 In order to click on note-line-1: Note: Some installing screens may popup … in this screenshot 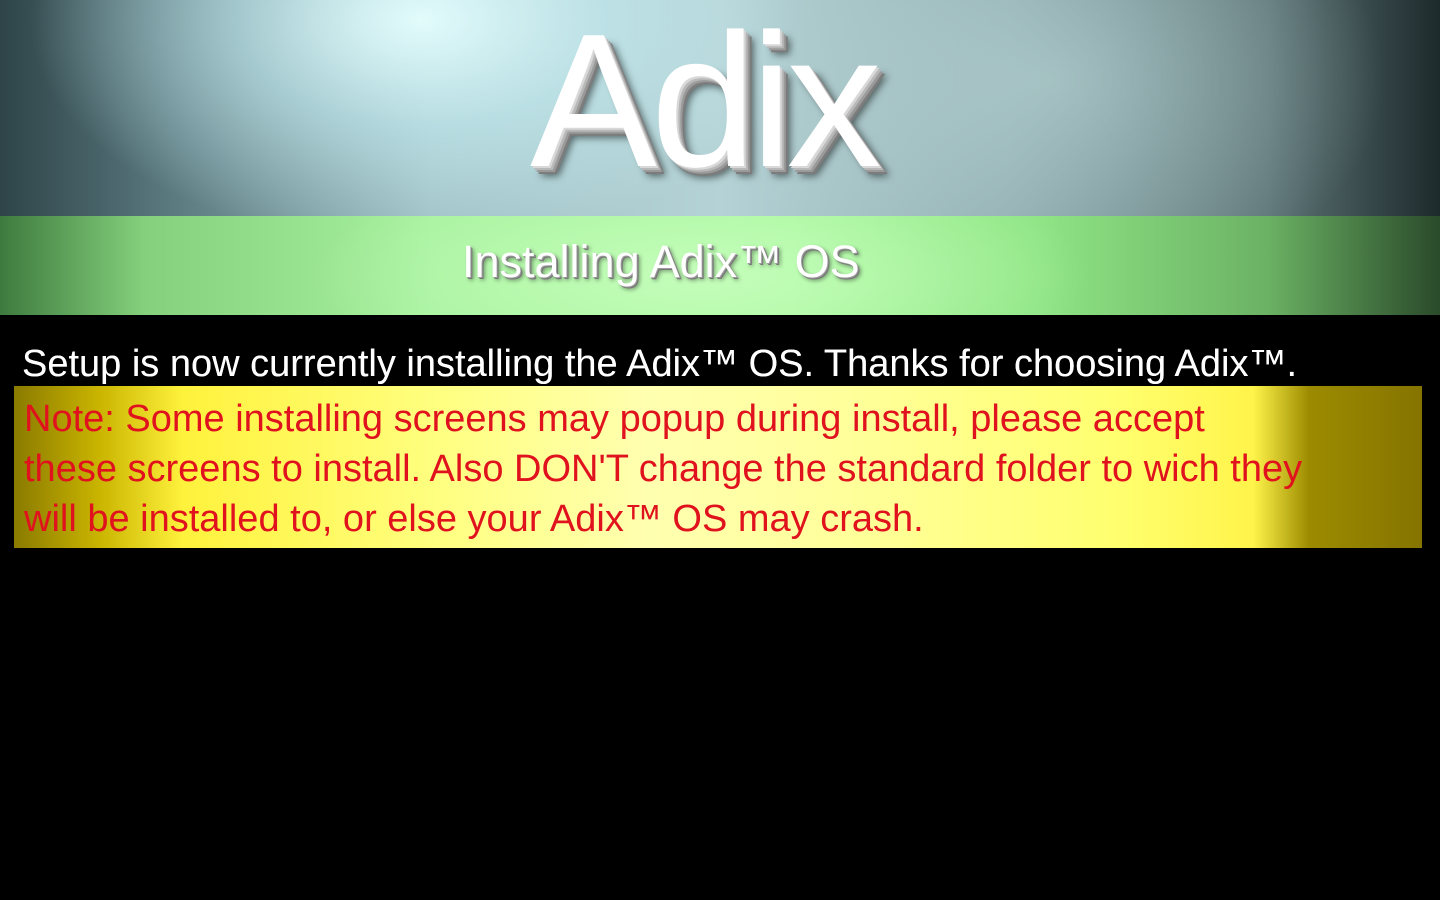, I will do `click(614, 419)`.